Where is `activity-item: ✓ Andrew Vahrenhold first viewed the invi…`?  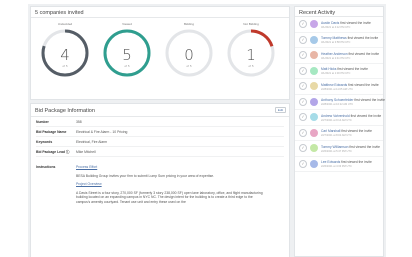 activity-item: ✓ Andrew Vahrenhold first viewed the invi… is located at coordinates (339, 118).